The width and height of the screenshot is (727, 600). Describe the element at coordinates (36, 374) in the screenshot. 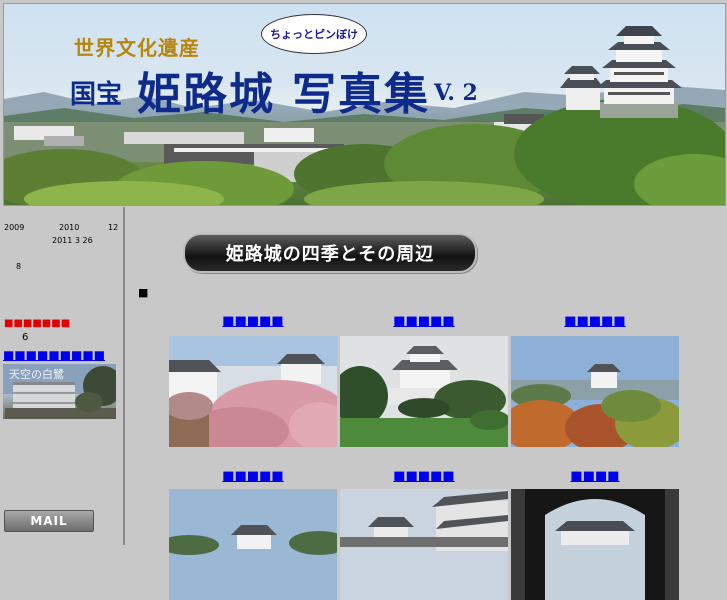

I see `sidebar-thumb-caption: 天空の白鷺` at that location.